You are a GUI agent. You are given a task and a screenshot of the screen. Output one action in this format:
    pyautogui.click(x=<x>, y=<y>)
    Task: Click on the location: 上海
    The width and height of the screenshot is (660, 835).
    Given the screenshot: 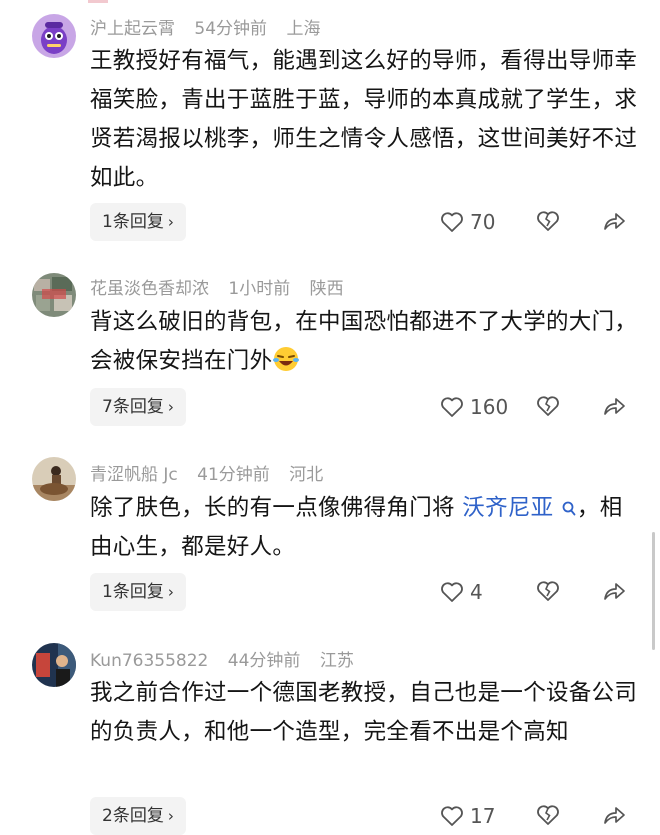 What is the action you would take?
    pyautogui.click(x=303, y=29)
    